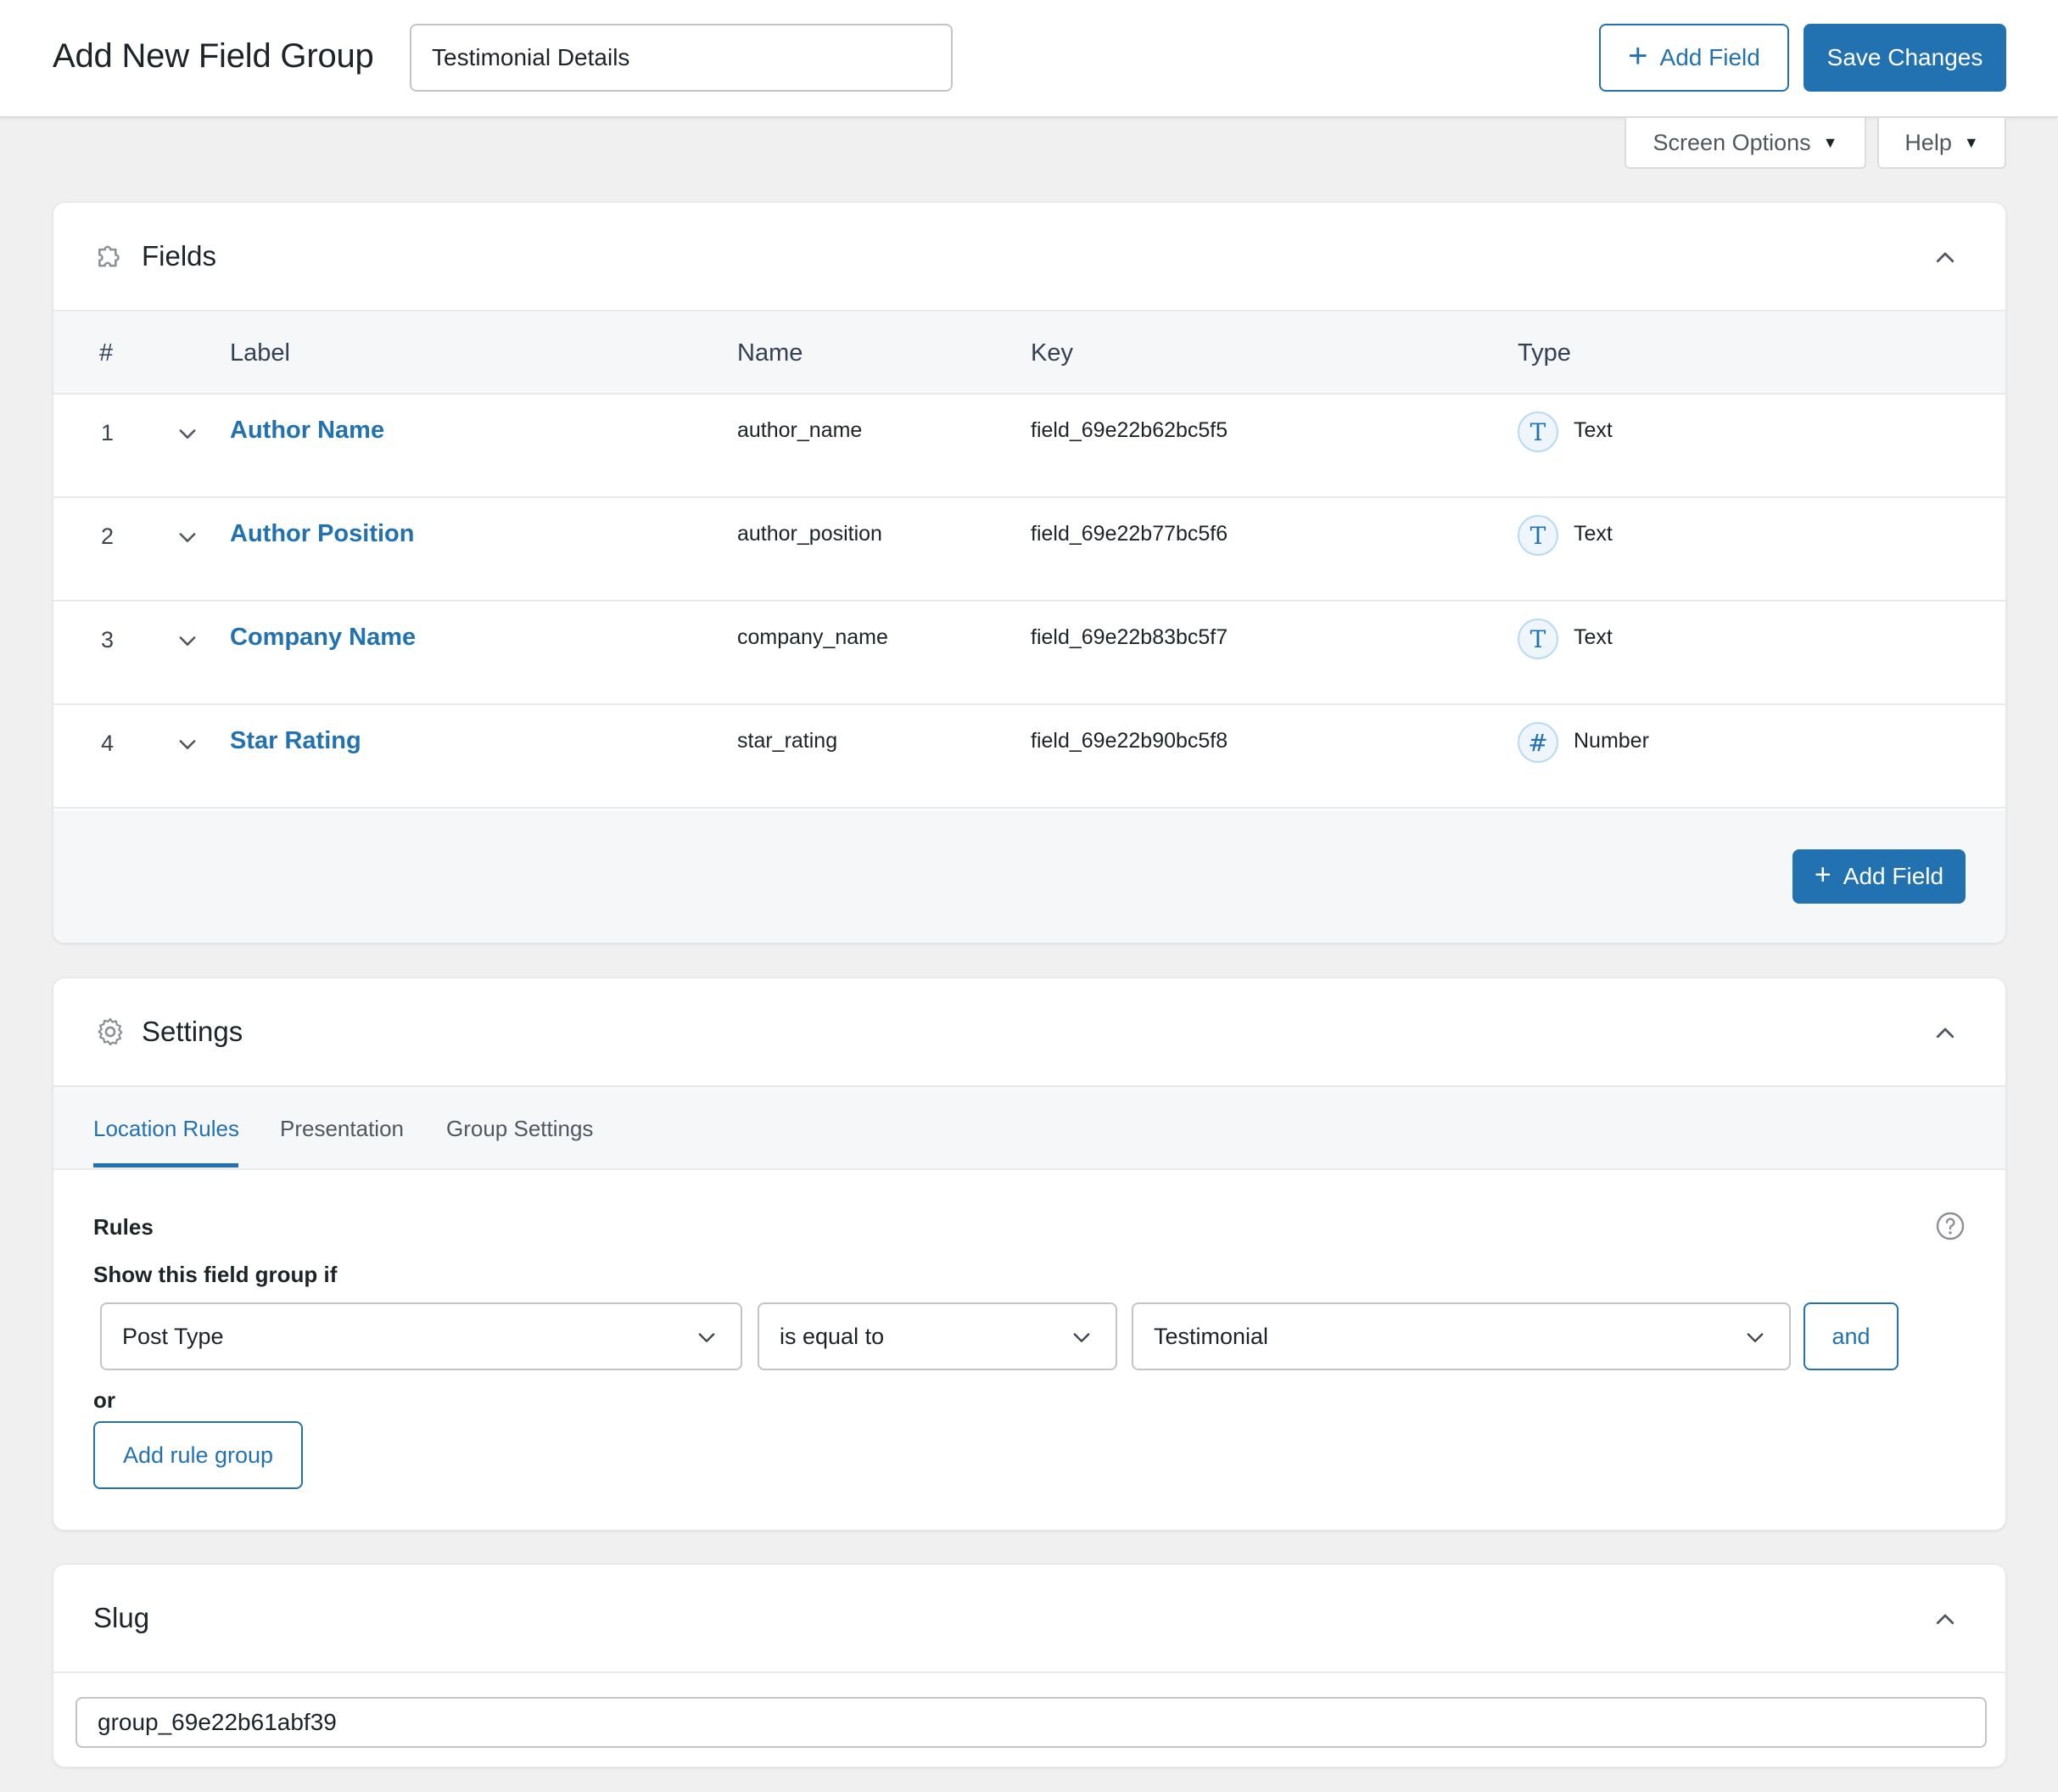 This screenshot has width=2058, height=1792. What do you see at coordinates (110, 1031) in the screenshot?
I see `gear-icon` at bounding box center [110, 1031].